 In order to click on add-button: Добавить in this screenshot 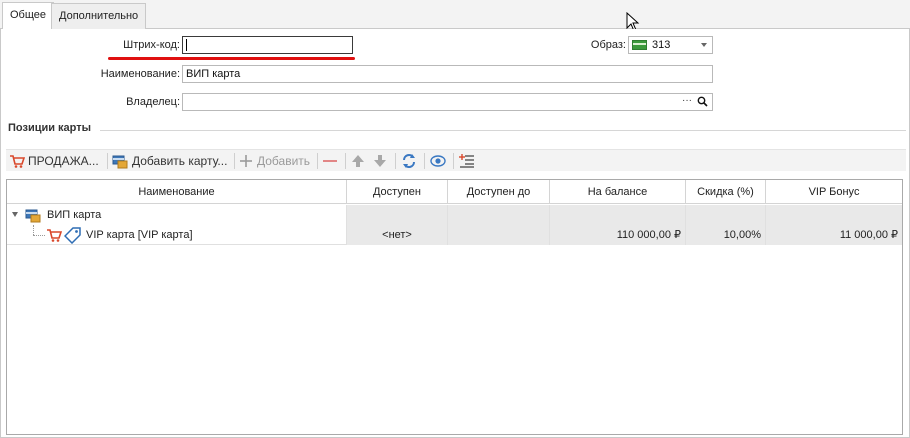, I will do `click(283, 161)`.